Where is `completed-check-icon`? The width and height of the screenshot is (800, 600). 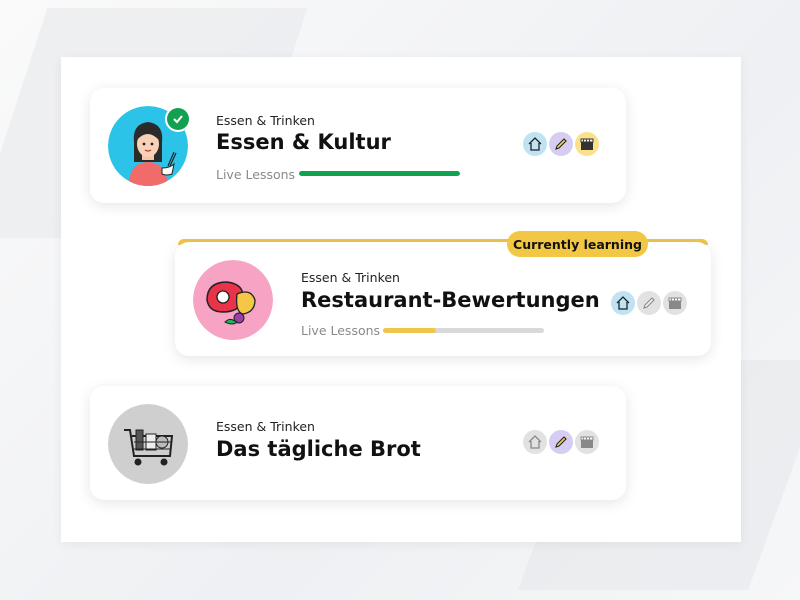 completed-check-icon is located at coordinates (178, 119).